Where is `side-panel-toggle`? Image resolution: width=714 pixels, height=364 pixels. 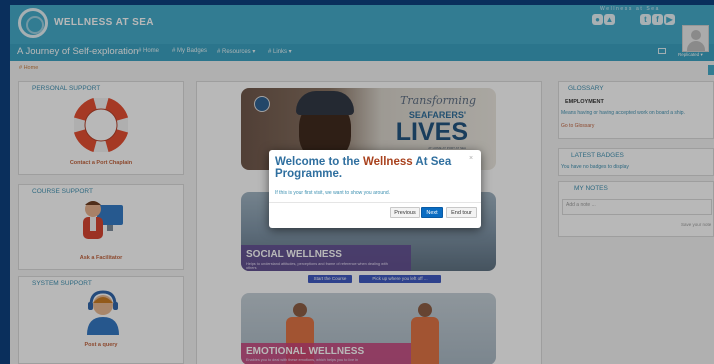
side-panel-toggle is located at coordinates (711, 70).